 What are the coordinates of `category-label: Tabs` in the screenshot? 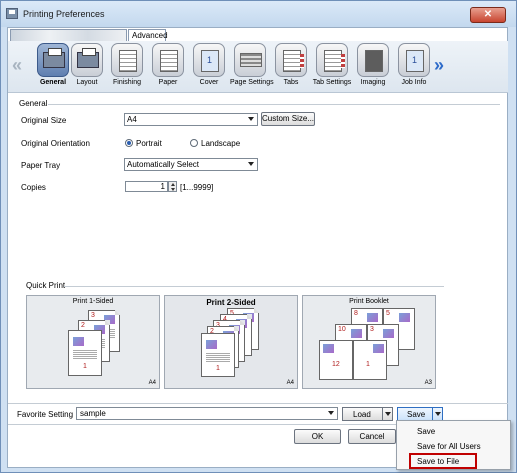 It's located at (291, 82).